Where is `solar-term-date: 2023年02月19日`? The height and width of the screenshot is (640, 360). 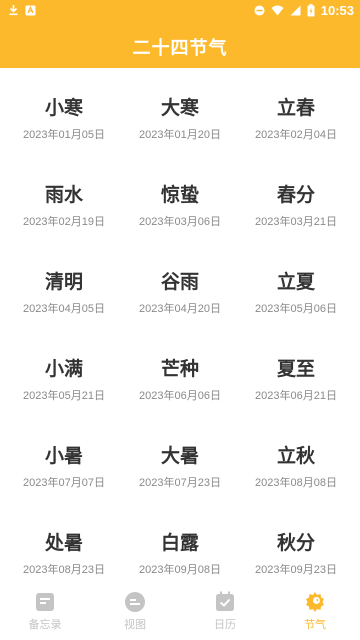
solar-term-date: 2023年02月19日 is located at coordinates (64, 222).